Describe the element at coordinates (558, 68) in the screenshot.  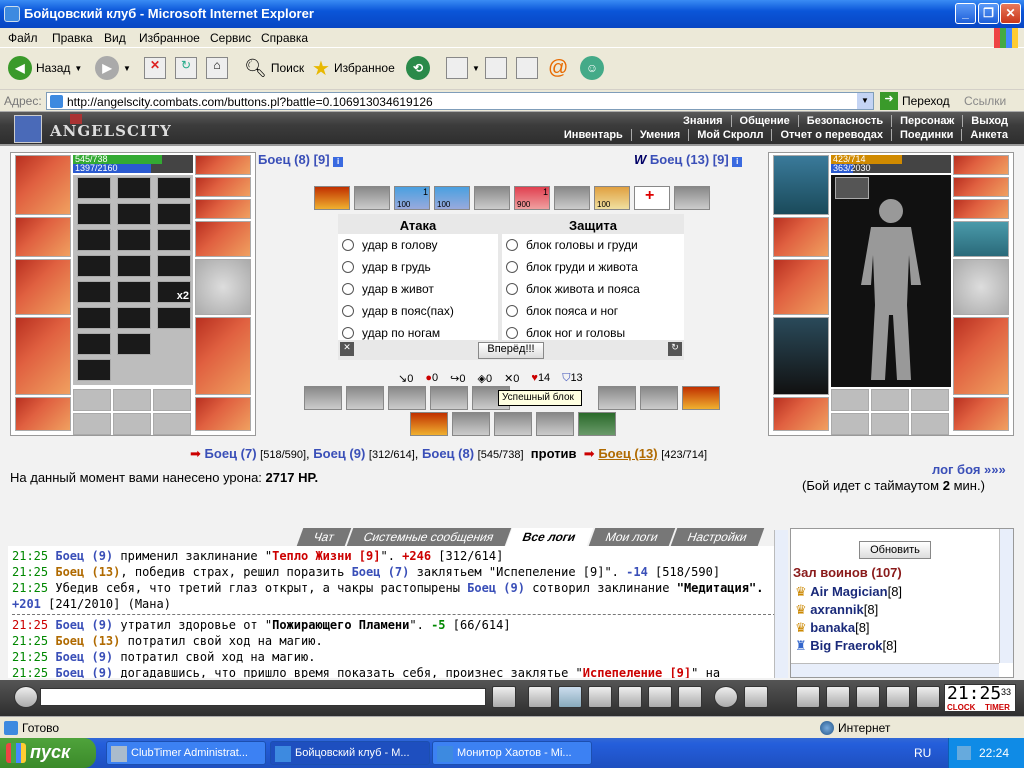
I see `messenger-at-button: @` at that location.